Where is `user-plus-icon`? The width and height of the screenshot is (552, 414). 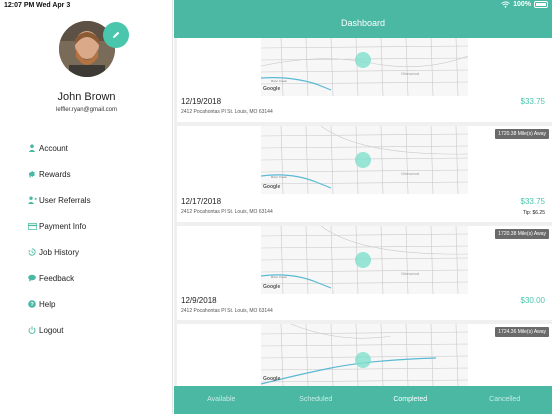
user-plus-icon is located at coordinates (32, 200).